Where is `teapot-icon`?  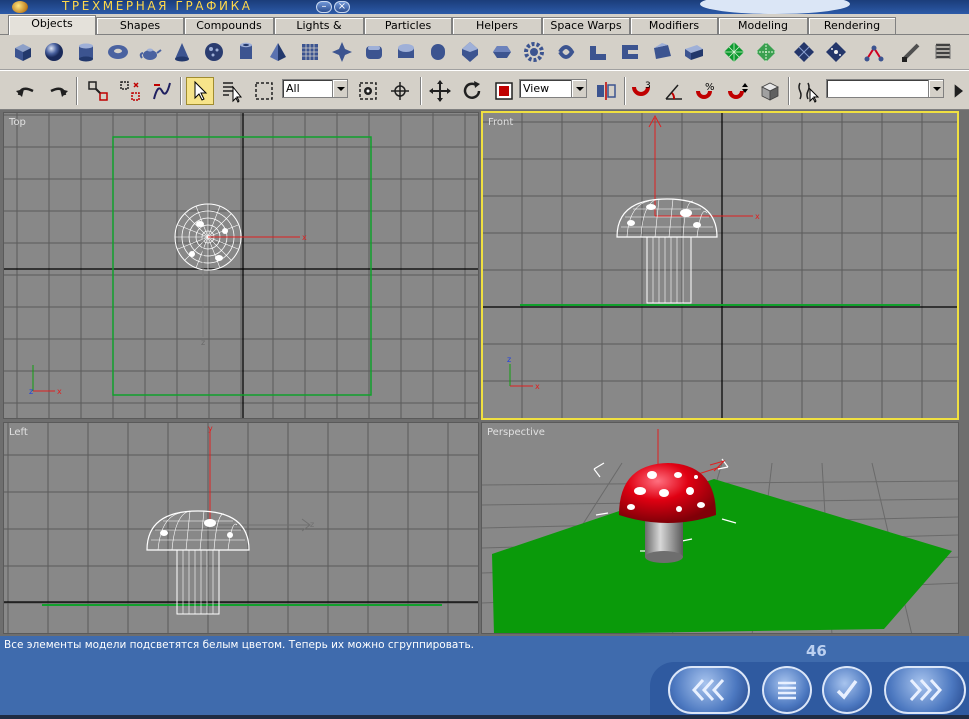
teapot-icon is located at coordinates (150, 52).